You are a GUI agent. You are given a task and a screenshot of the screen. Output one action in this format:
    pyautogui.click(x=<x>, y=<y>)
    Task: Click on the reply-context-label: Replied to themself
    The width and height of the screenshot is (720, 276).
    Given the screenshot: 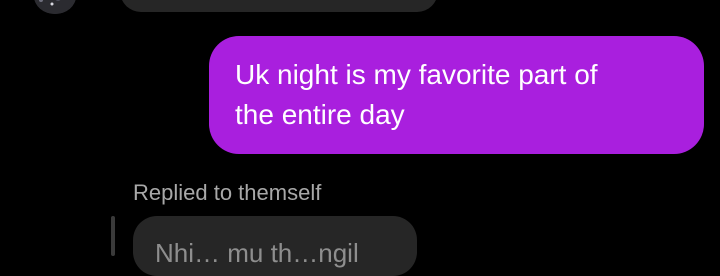 What is the action you would take?
    pyautogui.click(x=227, y=192)
    